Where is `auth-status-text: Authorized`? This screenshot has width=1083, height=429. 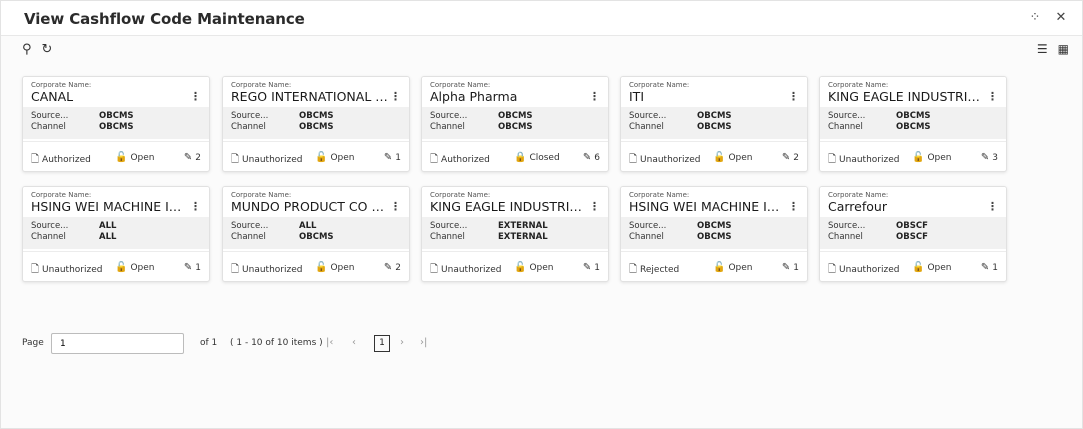
auth-status-text: Authorized is located at coordinates (465, 160).